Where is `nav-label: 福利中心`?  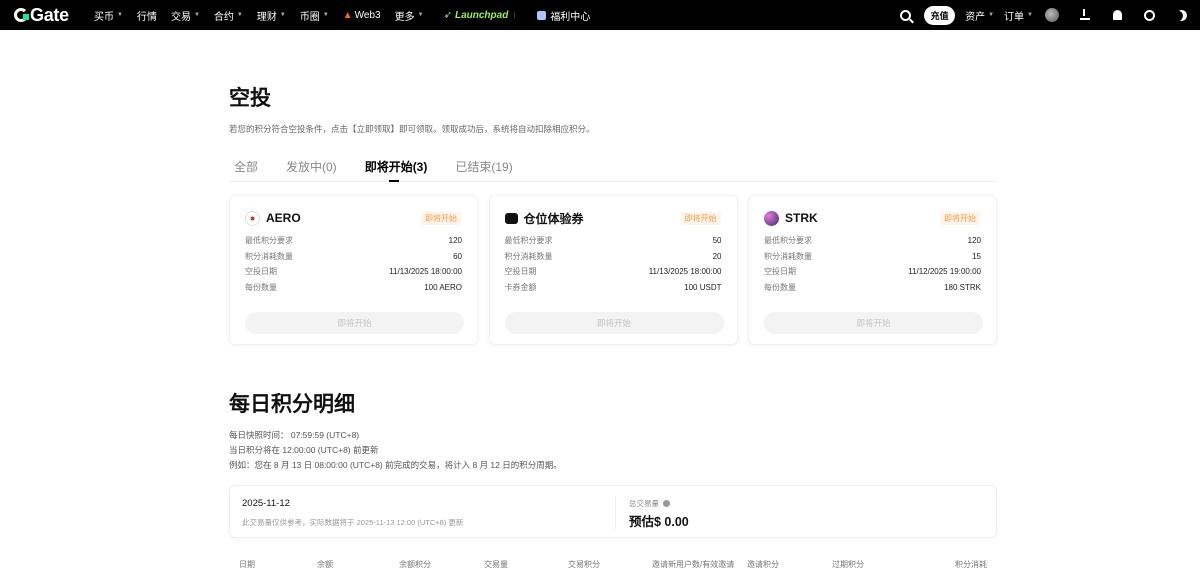
nav-label: 福利中心 is located at coordinates (570, 17).